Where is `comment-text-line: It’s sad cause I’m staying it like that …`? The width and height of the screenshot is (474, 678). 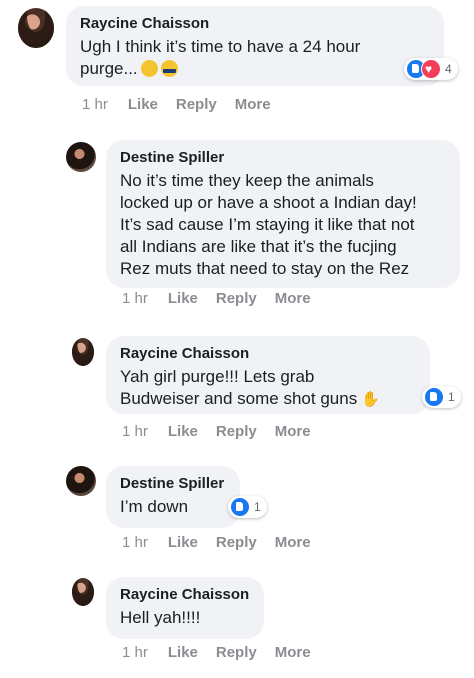 comment-text-line: It’s sad cause I’m staying it like that … is located at coordinates (267, 224).